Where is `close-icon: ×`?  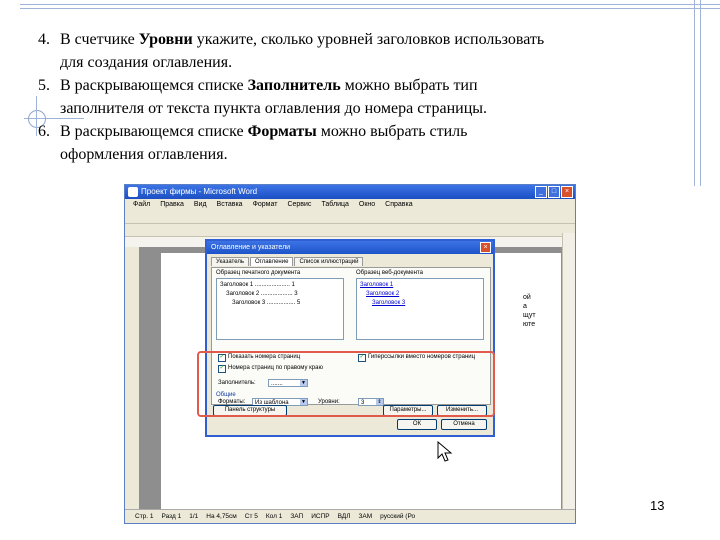 close-icon: × is located at coordinates (567, 192).